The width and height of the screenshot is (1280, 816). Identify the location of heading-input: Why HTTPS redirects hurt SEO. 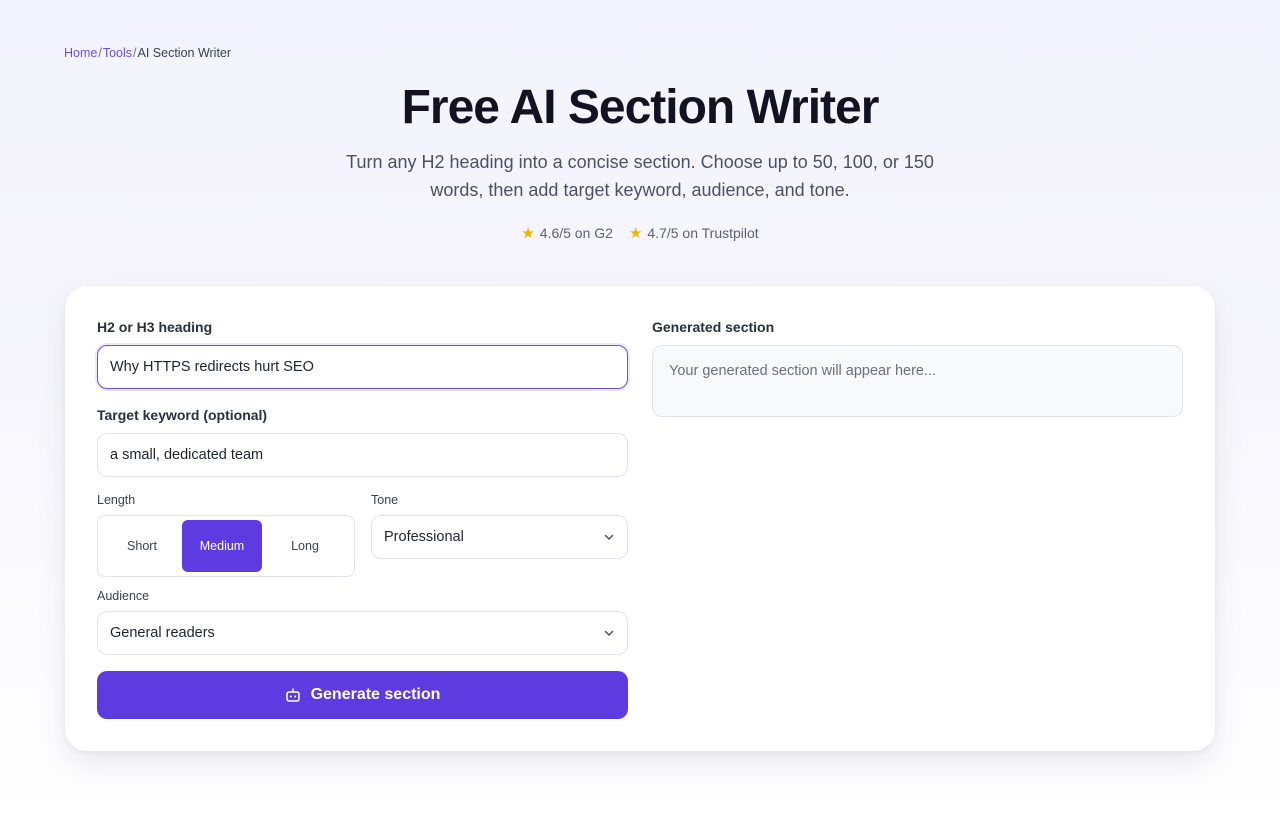
(362, 367).